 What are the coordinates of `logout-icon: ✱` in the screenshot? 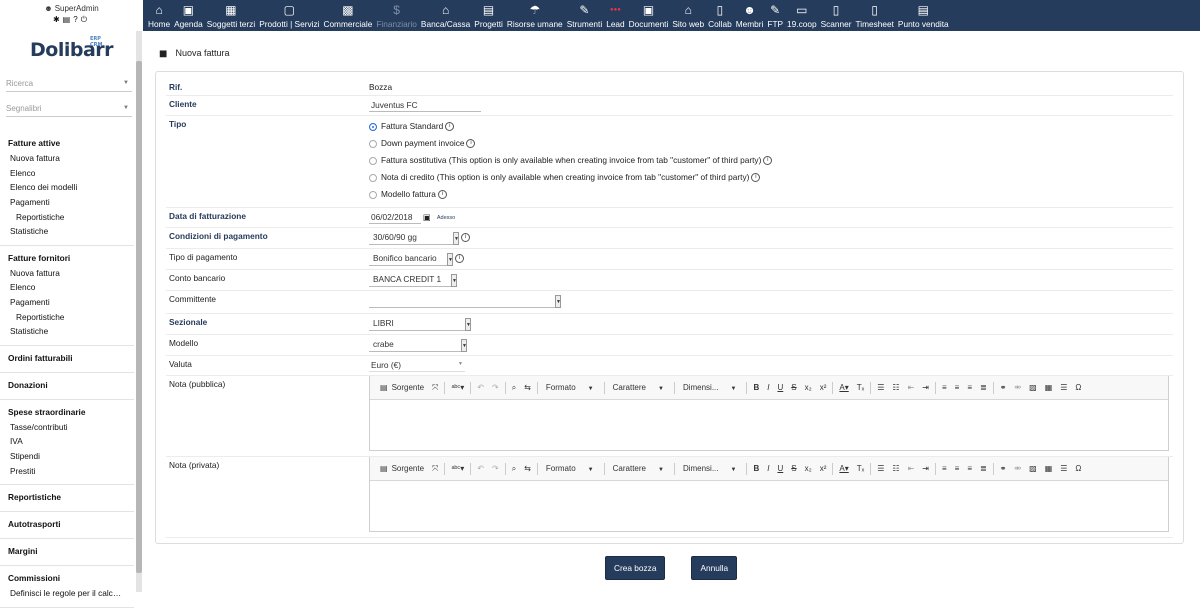 It's located at (58, 19).